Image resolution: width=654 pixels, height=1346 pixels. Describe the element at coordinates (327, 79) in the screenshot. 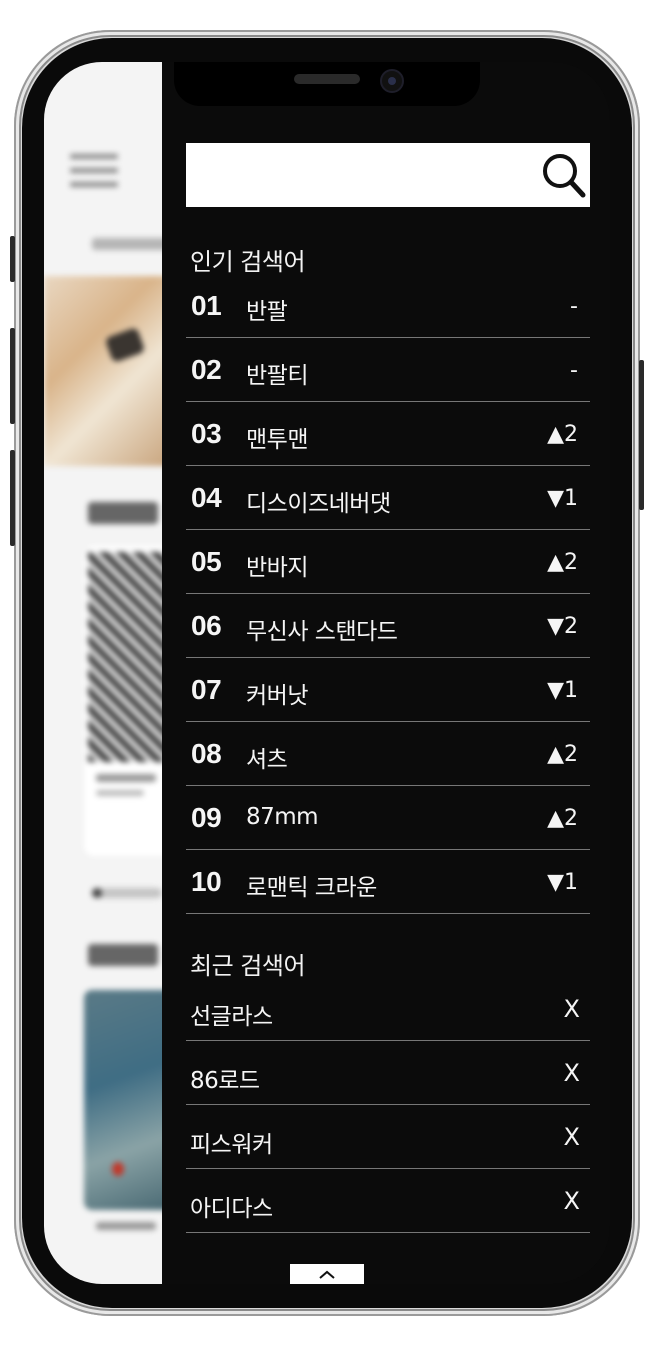

I see `phone-speaker` at that location.